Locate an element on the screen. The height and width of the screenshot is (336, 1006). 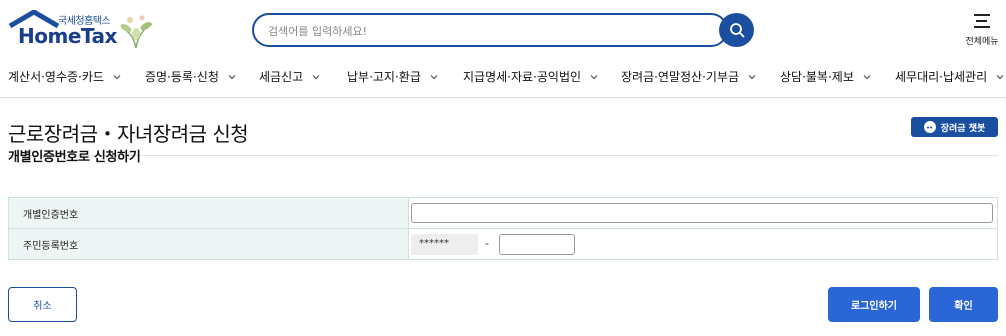
nav-item-incentive: 장려금·연말정산·기부금 is located at coordinates (689, 76).